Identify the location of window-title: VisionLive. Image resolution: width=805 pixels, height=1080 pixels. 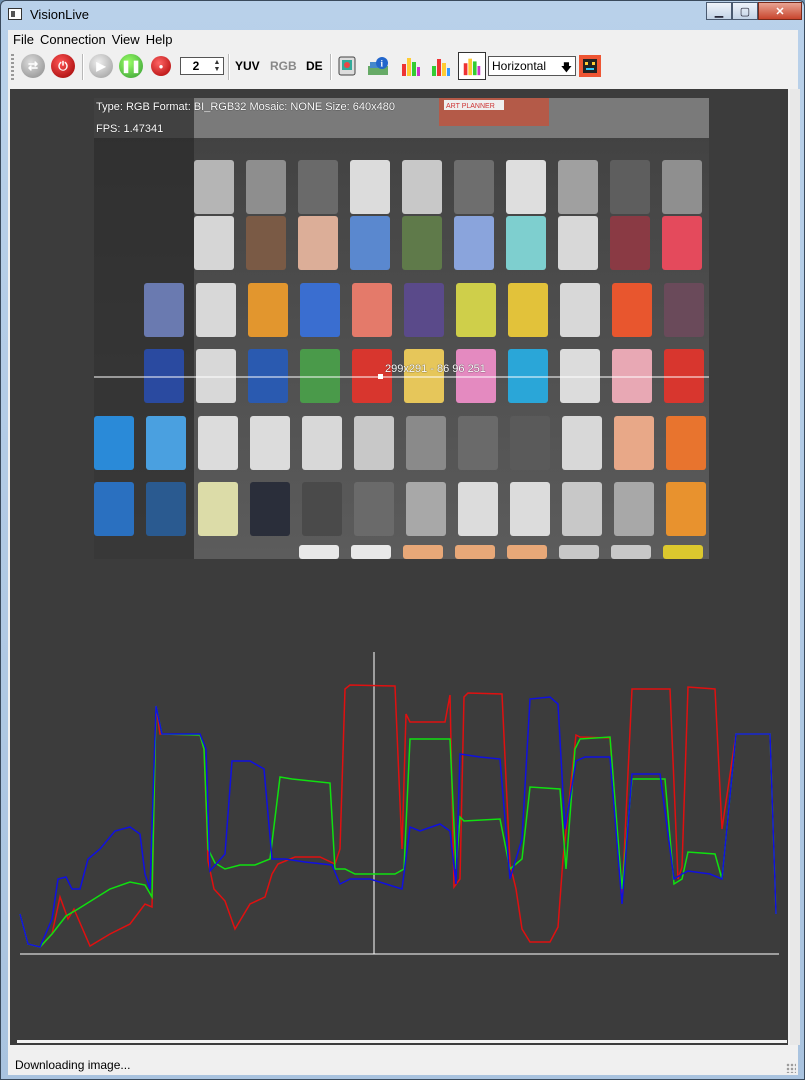
(60, 14).